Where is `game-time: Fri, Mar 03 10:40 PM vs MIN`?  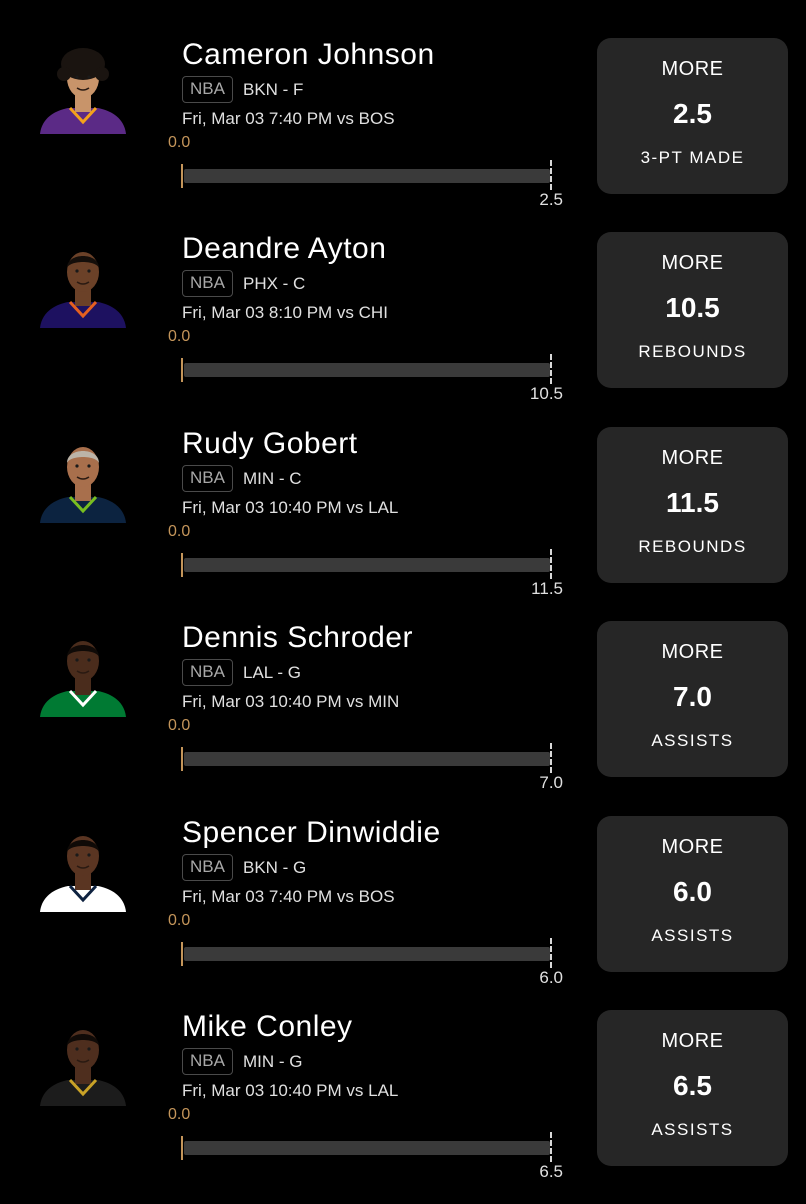 game-time: Fri, Mar 03 10:40 PM vs MIN is located at coordinates (291, 701).